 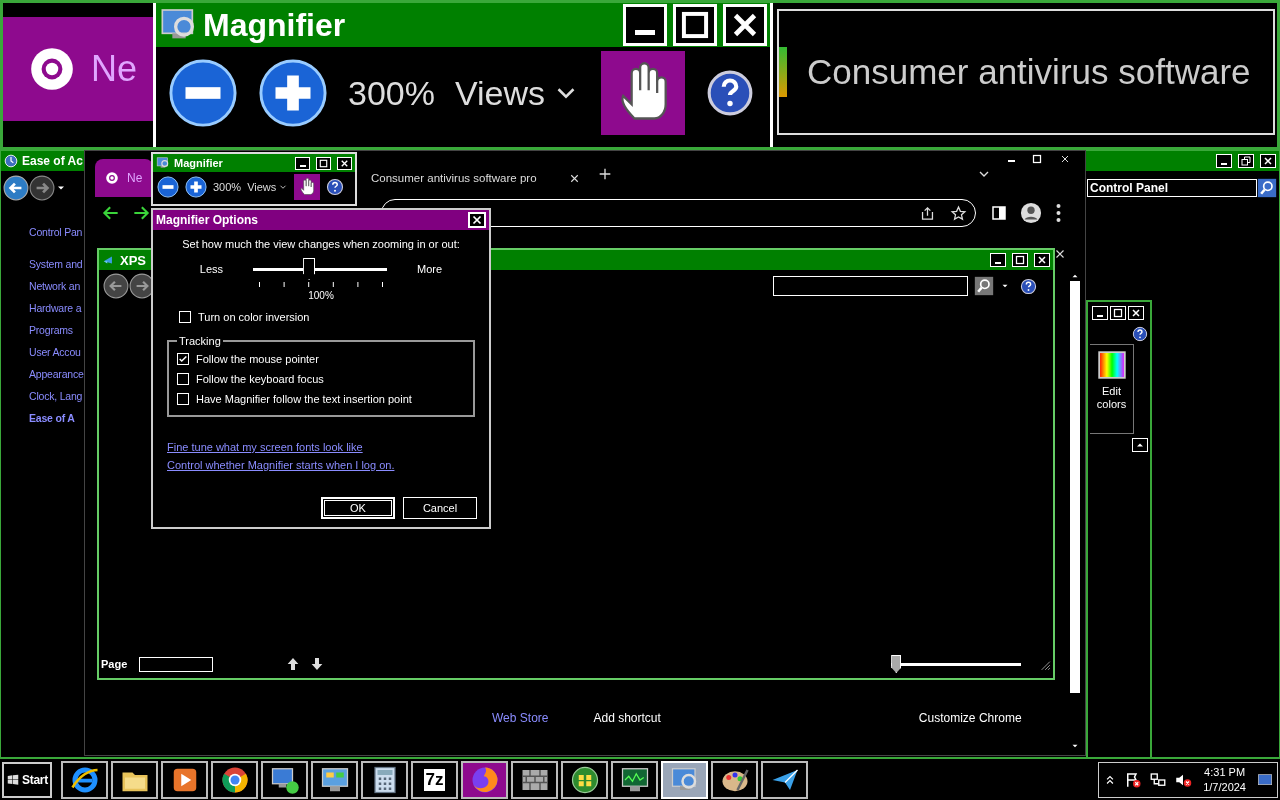 What do you see at coordinates (207, 220) in the screenshot?
I see `dialog-title: Magnifier Options` at bounding box center [207, 220].